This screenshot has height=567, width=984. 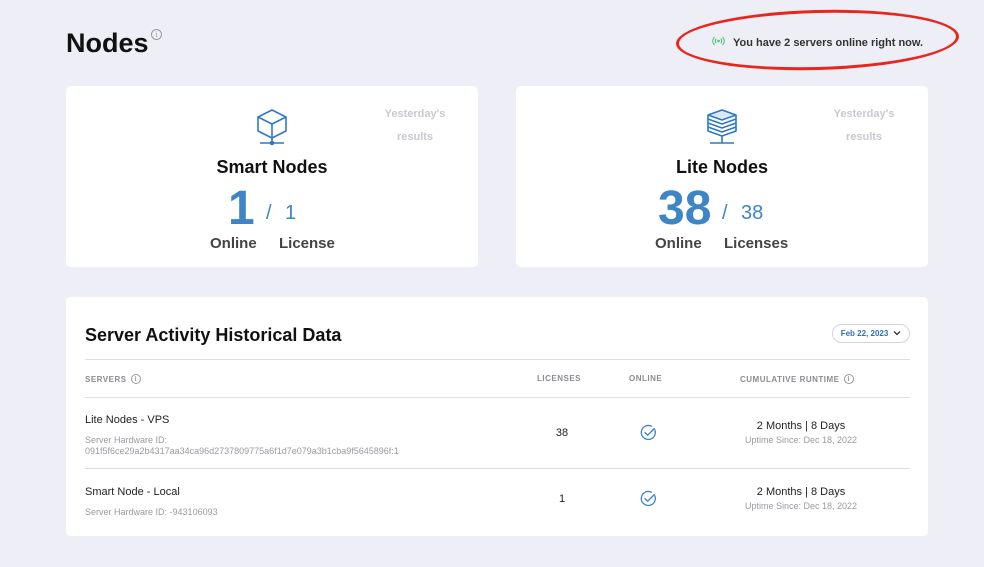 What do you see at coordinates (828, 42) in the screenshot?
I see `status-message: You have 2 servers online right now.` at bounding box center [828, 42].